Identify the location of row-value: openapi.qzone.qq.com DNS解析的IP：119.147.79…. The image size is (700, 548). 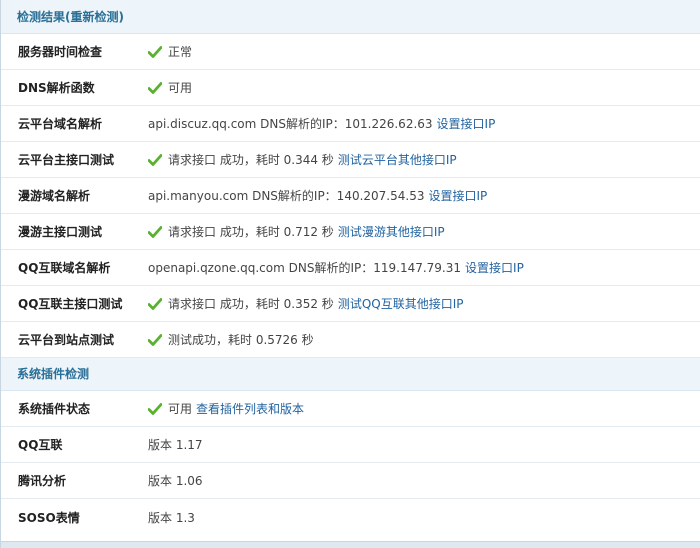
(336, 267).